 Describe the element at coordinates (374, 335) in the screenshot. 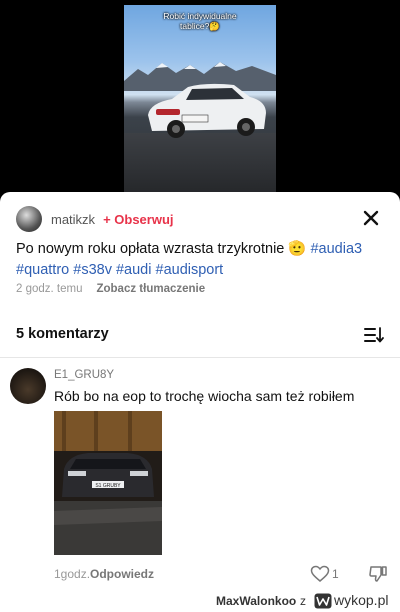

I see `sort-icon` at that location.